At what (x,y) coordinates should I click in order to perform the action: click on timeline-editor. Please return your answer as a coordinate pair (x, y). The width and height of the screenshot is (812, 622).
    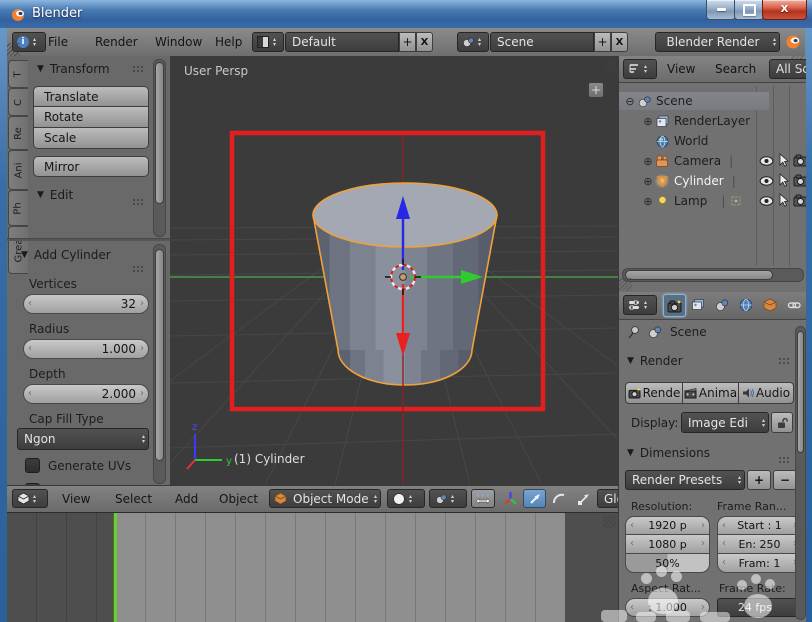
    Looking at the image, I should click on (312, 567).